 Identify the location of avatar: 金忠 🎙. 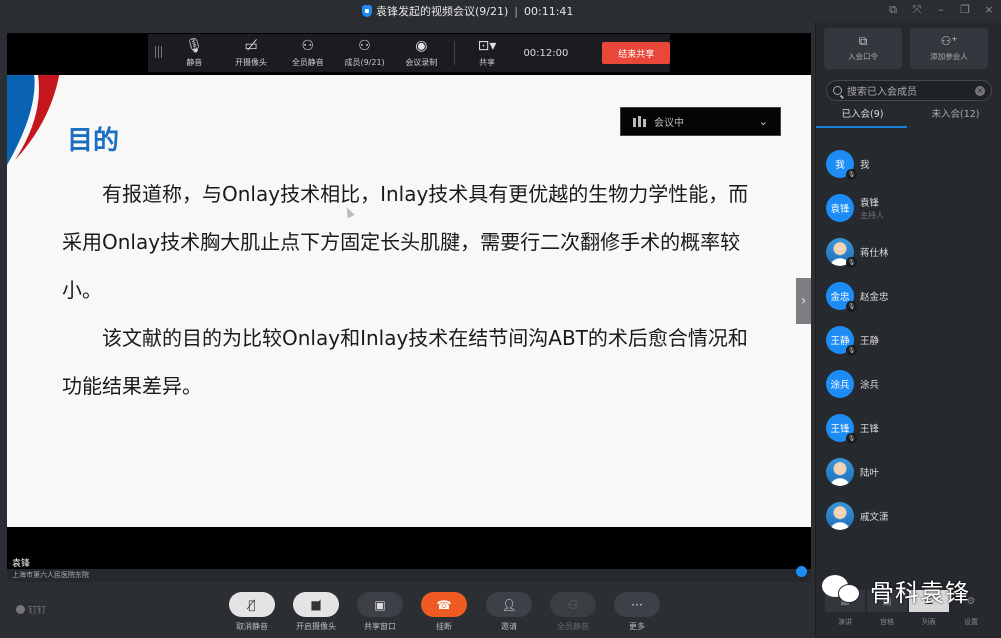
(841, 297).